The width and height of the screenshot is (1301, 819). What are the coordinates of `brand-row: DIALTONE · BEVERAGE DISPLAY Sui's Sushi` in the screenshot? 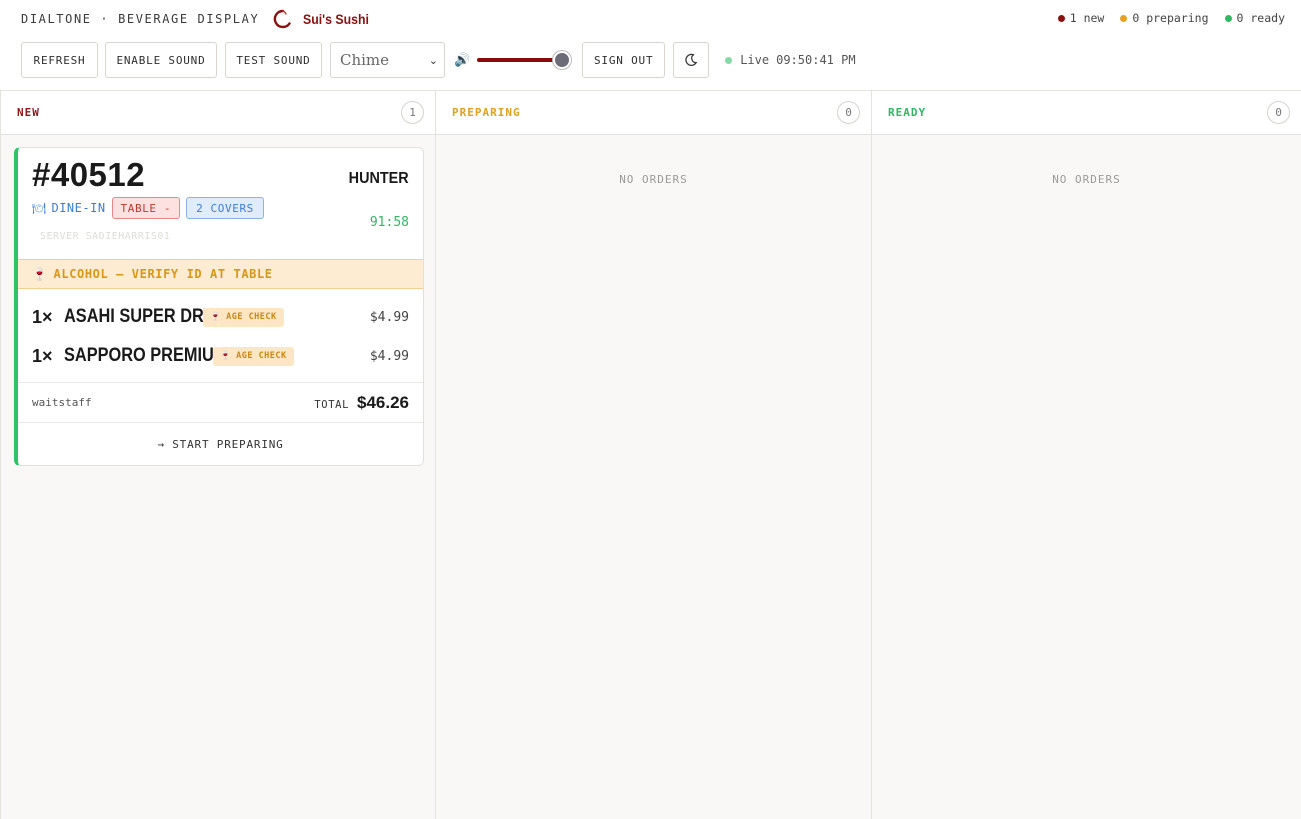 It's located at (199, 19).